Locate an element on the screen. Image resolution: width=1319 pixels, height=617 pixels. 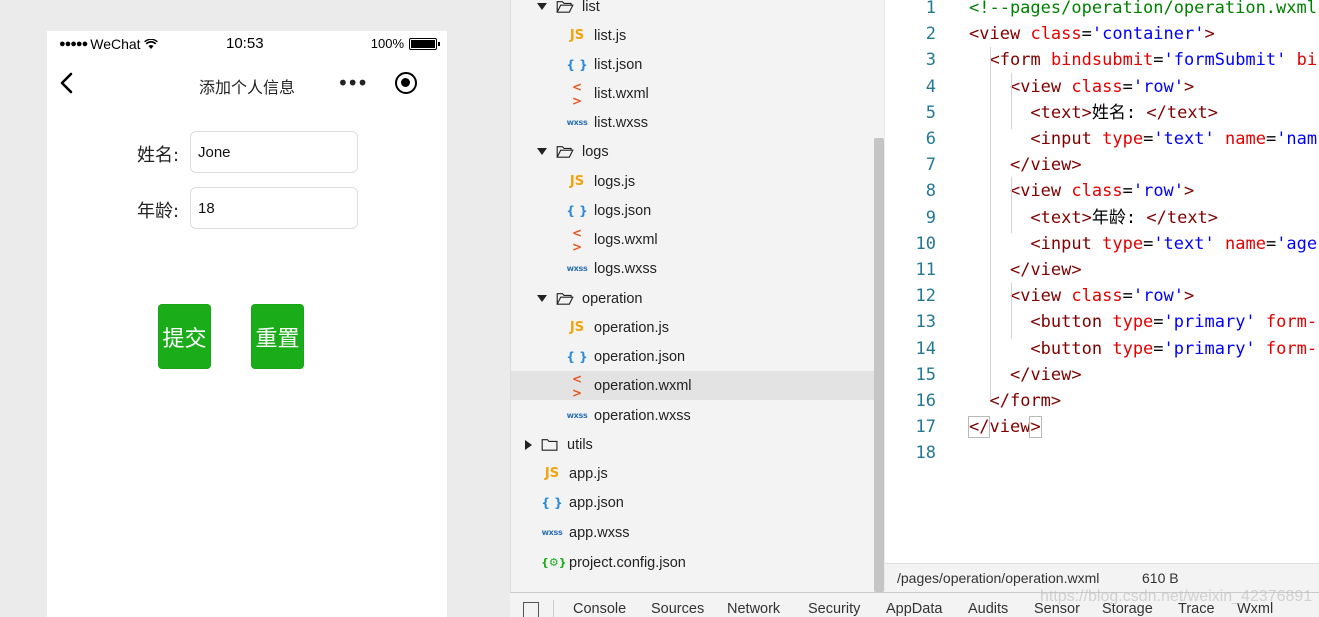
tree-item-label: logs is located at coordinates (595, 151).